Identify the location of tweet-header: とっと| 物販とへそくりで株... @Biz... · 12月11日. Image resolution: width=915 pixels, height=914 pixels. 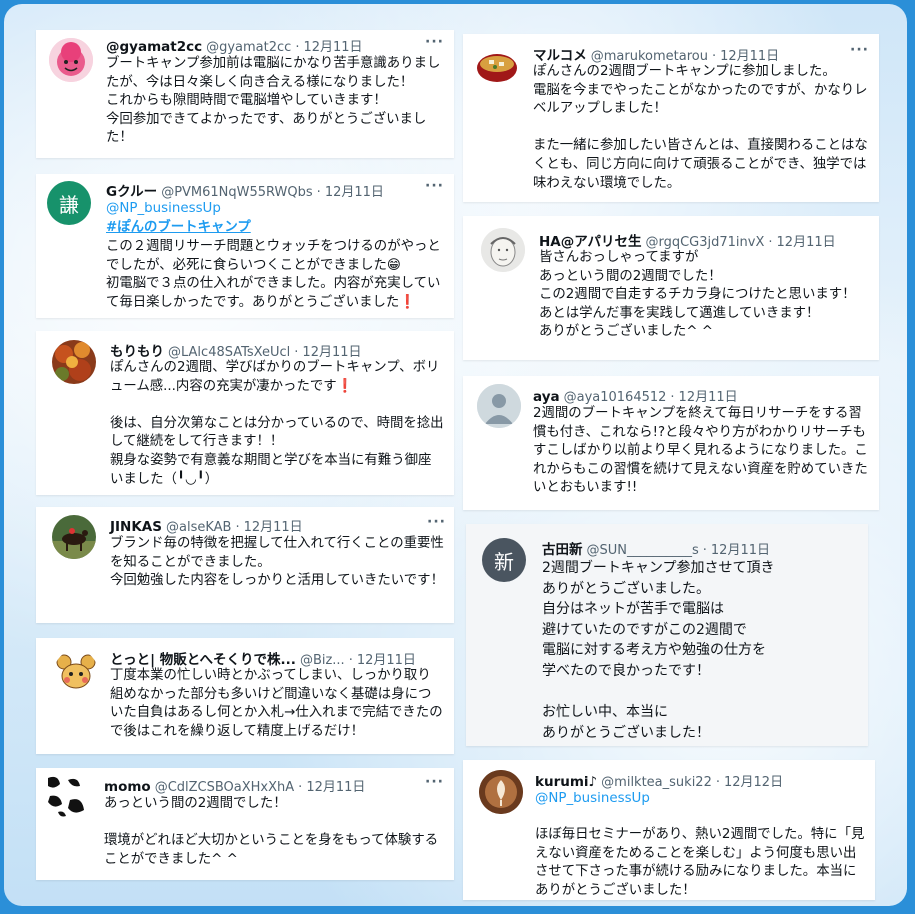
(263, 658).